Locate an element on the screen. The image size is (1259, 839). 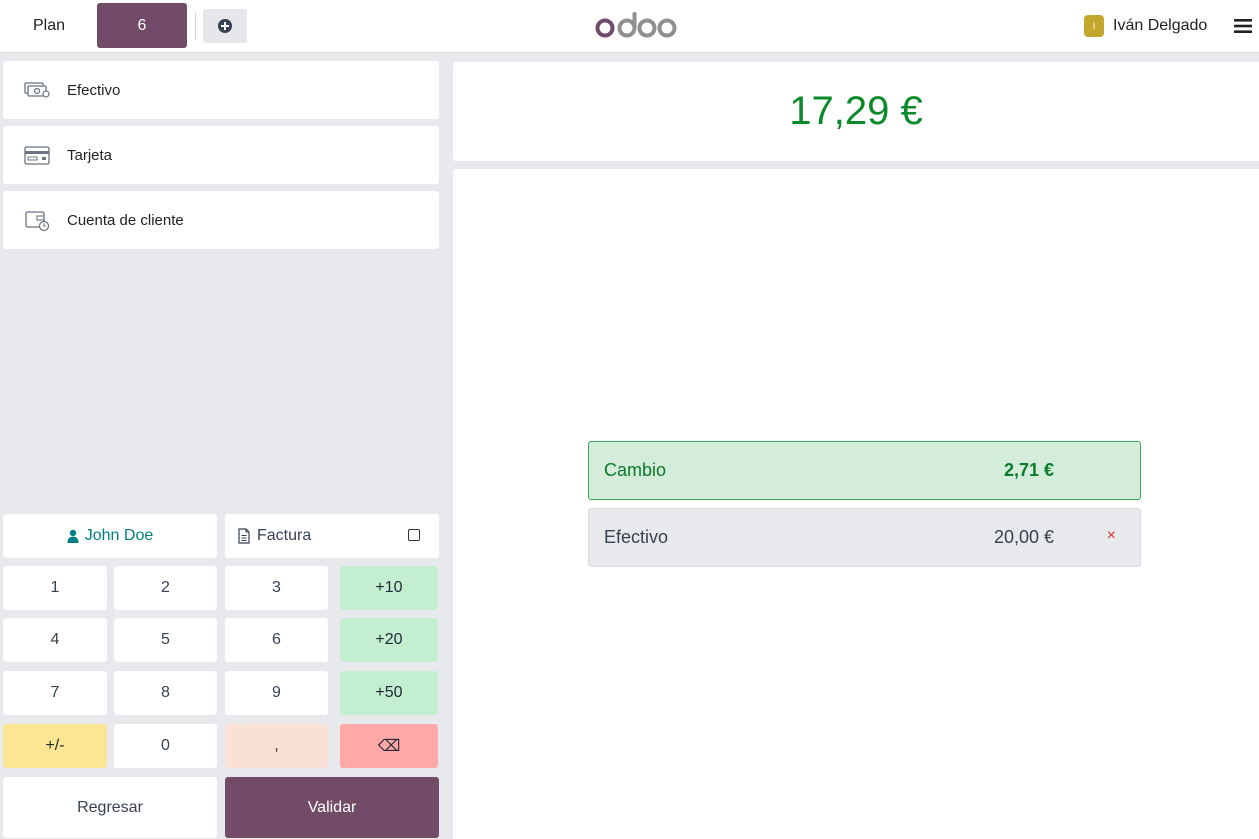
odoo-logo: odoo is located at coordinates (636, 24).